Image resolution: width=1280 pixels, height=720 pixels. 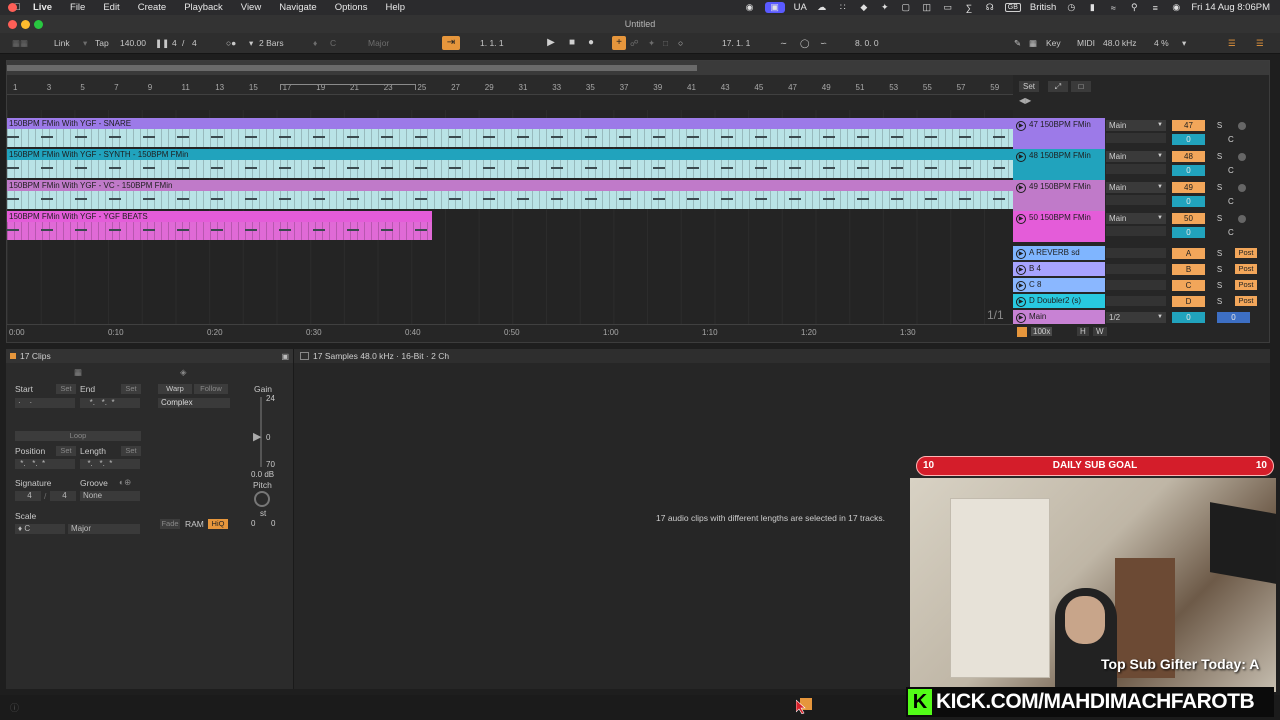 What do you see at coordinates (1260, 43) in the screenshot?
I see `menu-icon: ☰` at bounding box center [1260, 43].